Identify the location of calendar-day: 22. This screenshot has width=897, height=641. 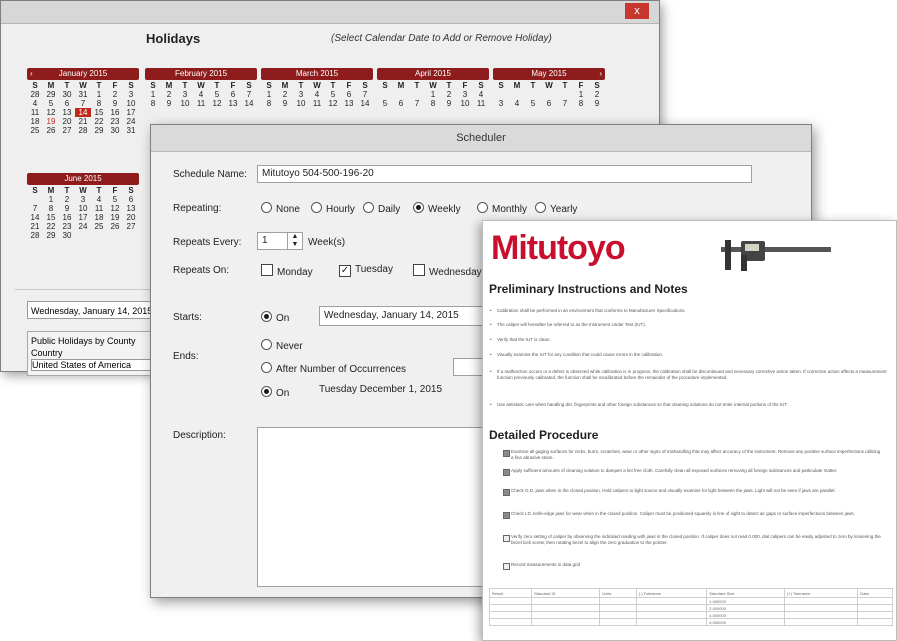
(99, 121).